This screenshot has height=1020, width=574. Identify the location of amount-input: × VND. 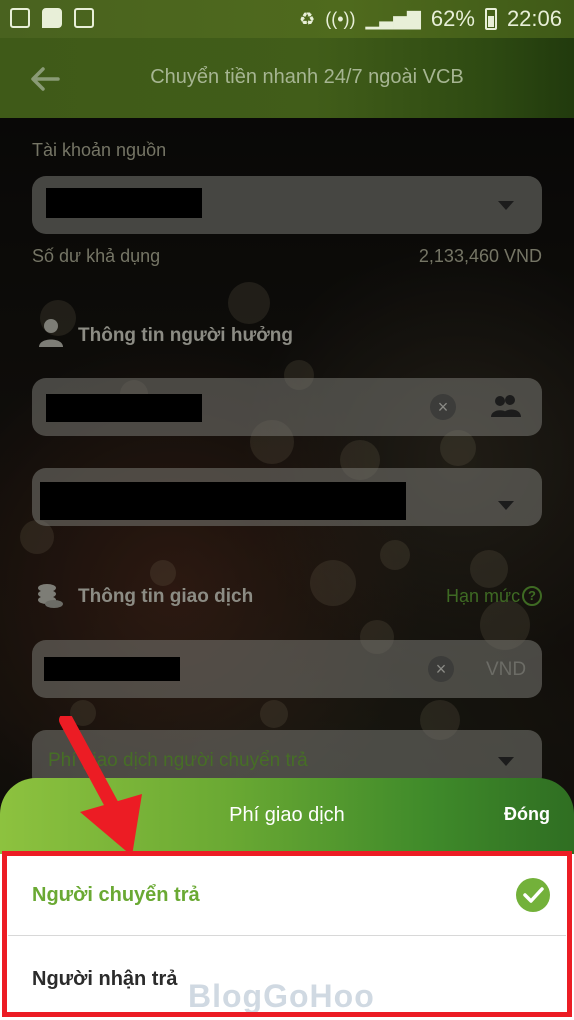
(287, 669).